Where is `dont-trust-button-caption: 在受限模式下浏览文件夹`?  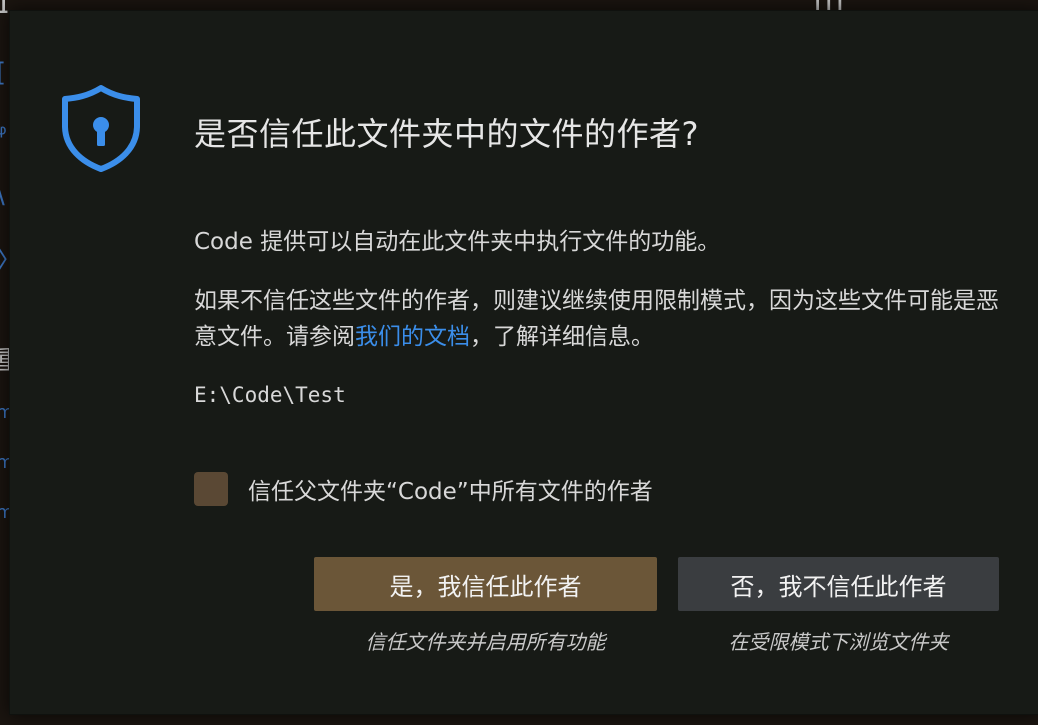
dont-trust-button-caption: 在受限模式下浏览文件夹 is located at coordinates (838, 642).